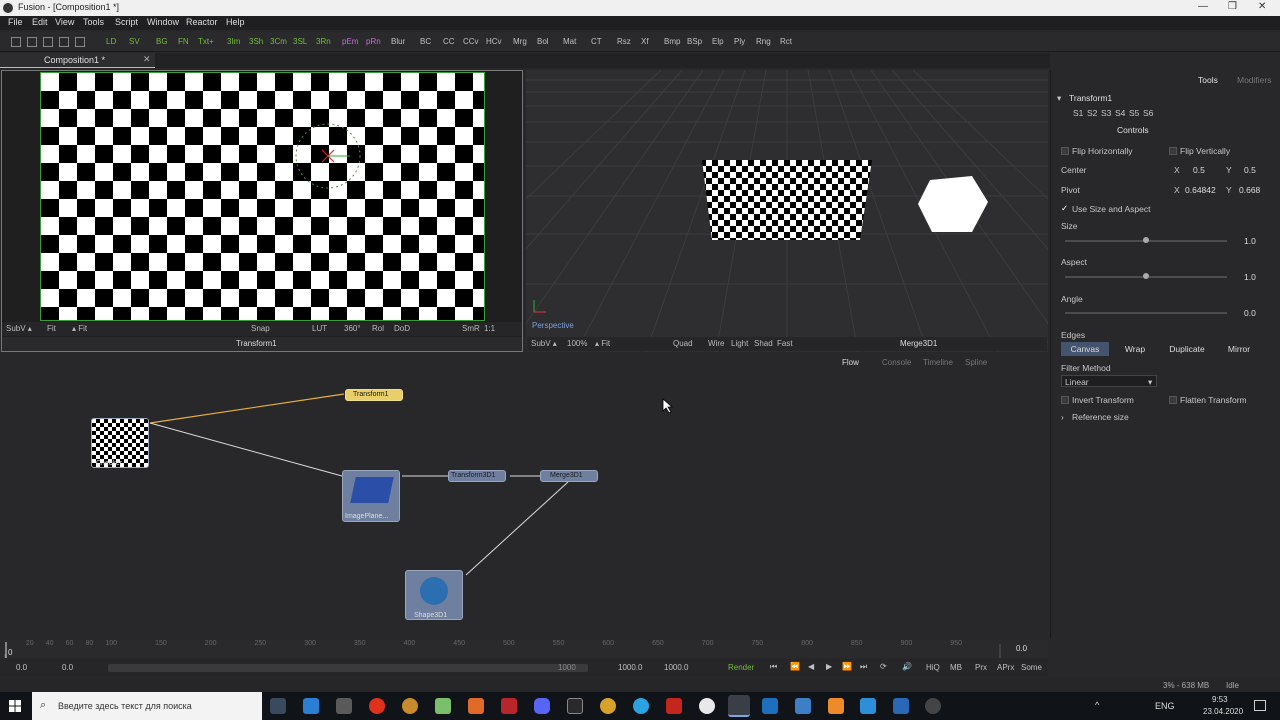  What do you see at coordinates (1199, 170) in the screenshot?
I see `center-x-field: 0.5` at bounding box center [1199, 170].